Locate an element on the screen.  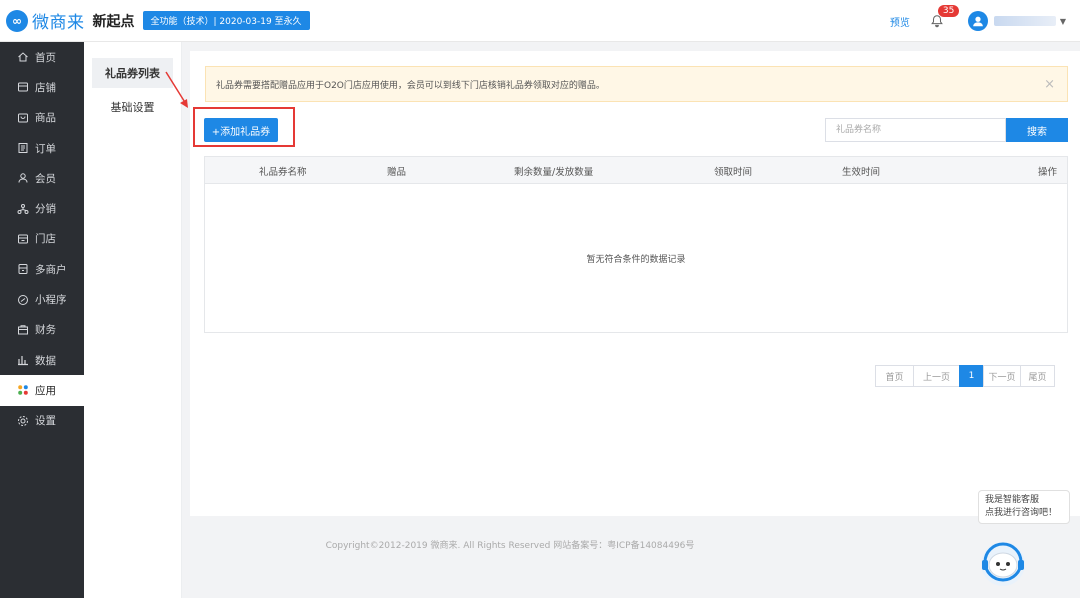
pagination-first: 首页 is located at coordinates (894, 376).